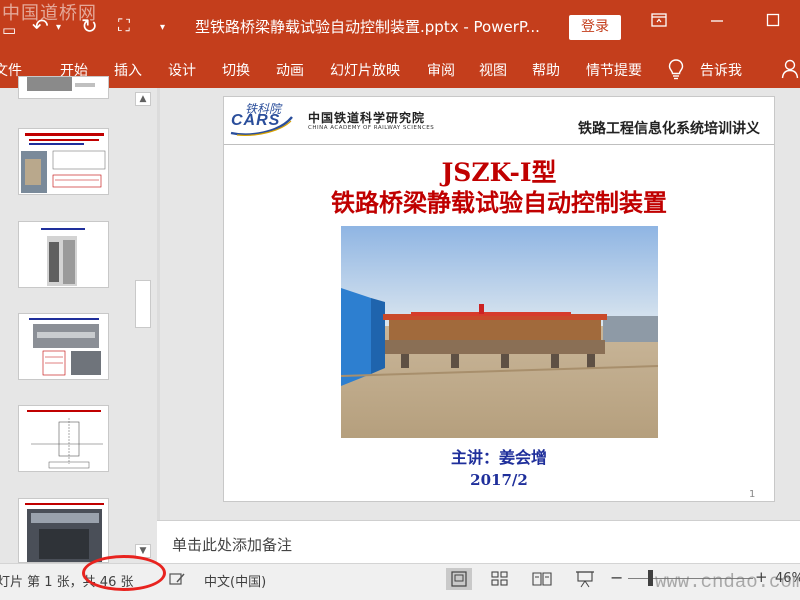 The image size is (800, 600). Describe the element at coordinates (89, 26) in the screenshot. I see `repeat-icon: ↻` at that location.